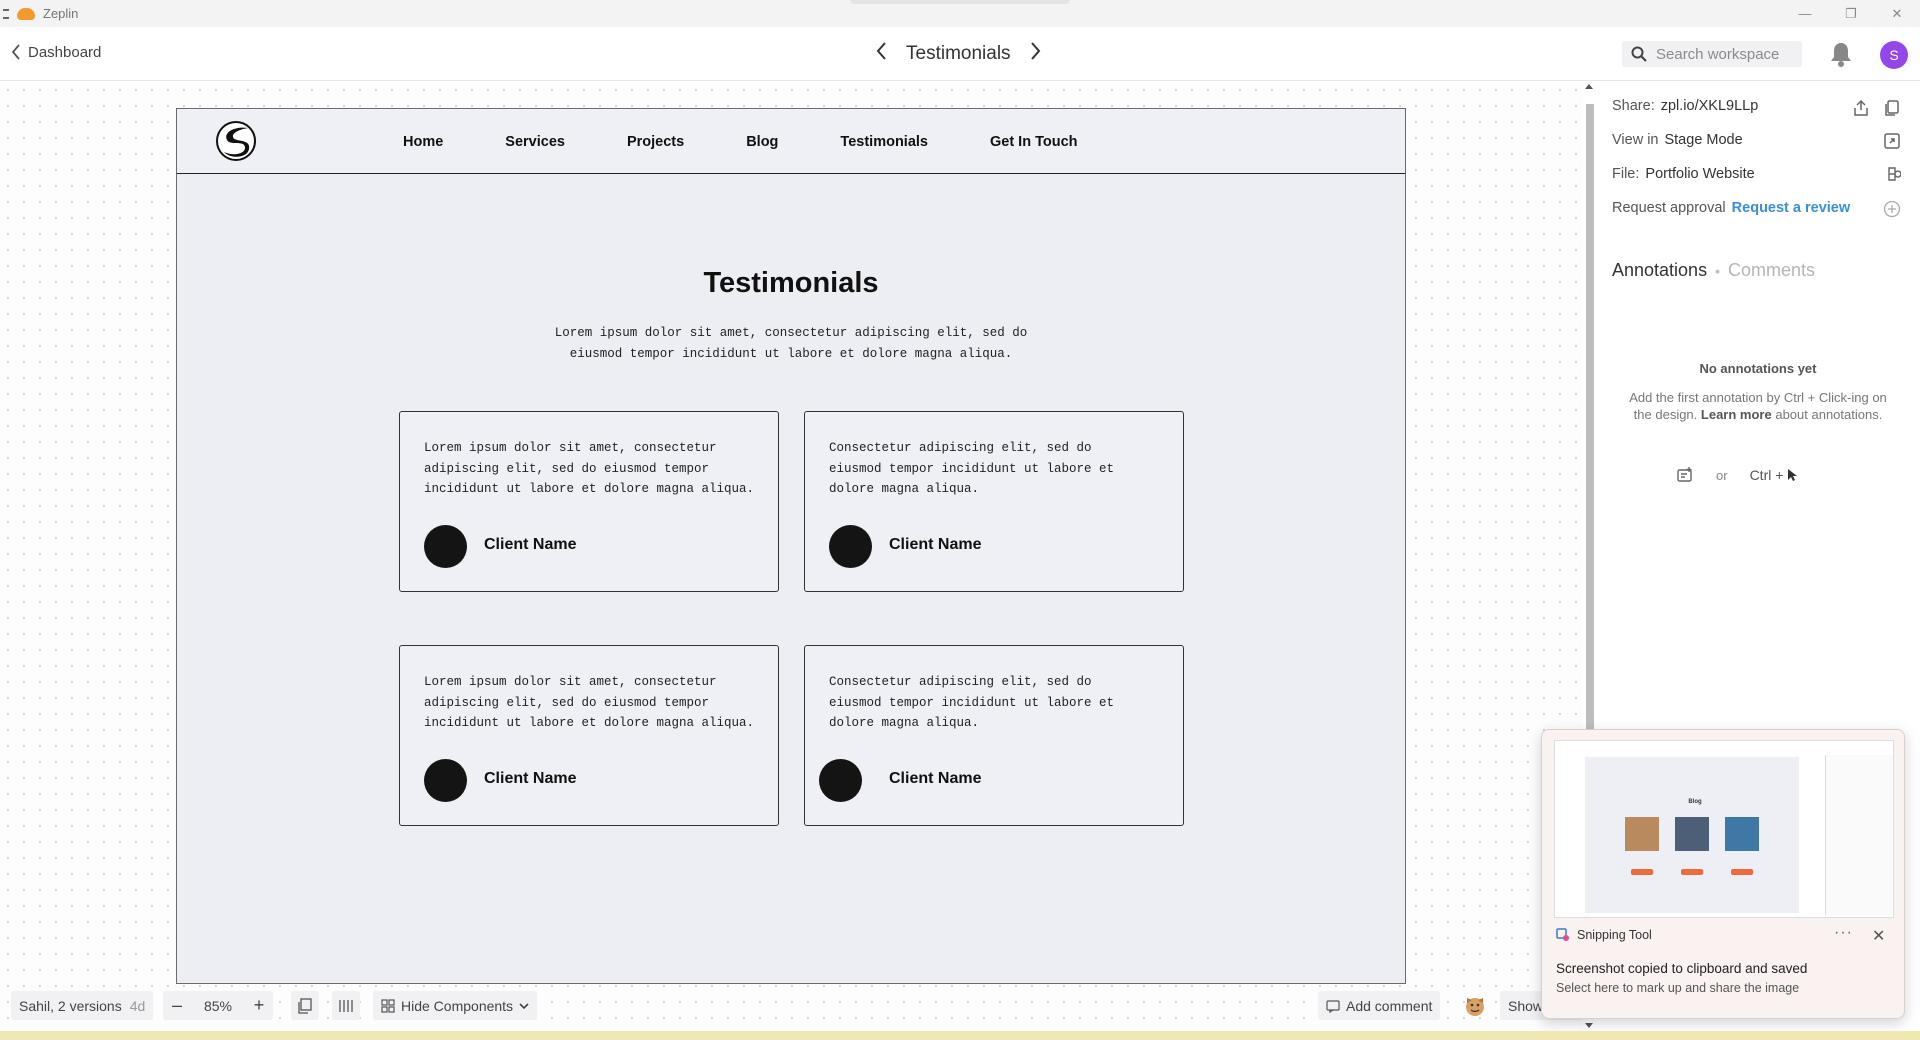  Describe the element at coordinates (570, 448) in the screenshot. I see `testimonial-text-line: Lorem ipsum dolor sit amet, consectetur` at that location.